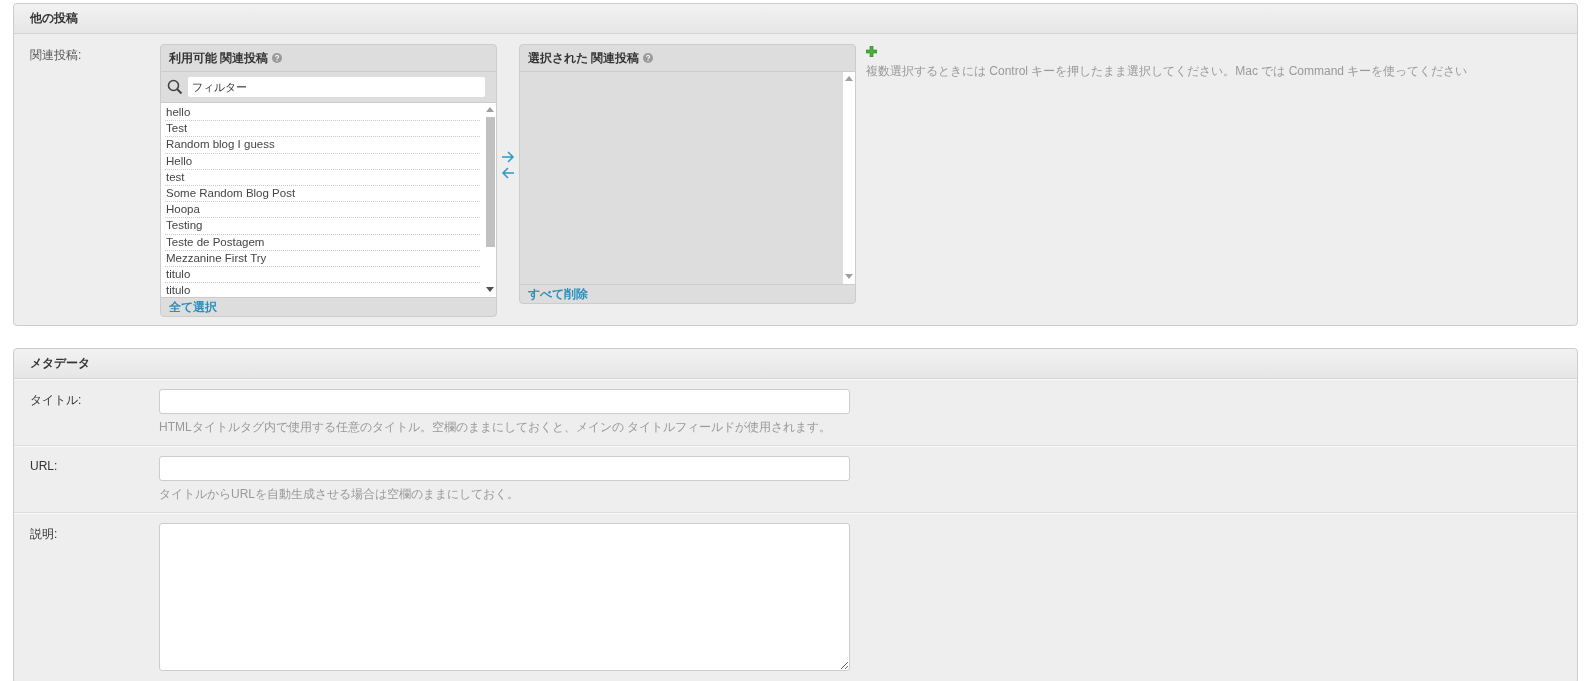 The image size is (1588, 681). What do you see at coordinates (322, 113) in the screenshot?
I see `list-item: hello` at bounding box center [322, 113].